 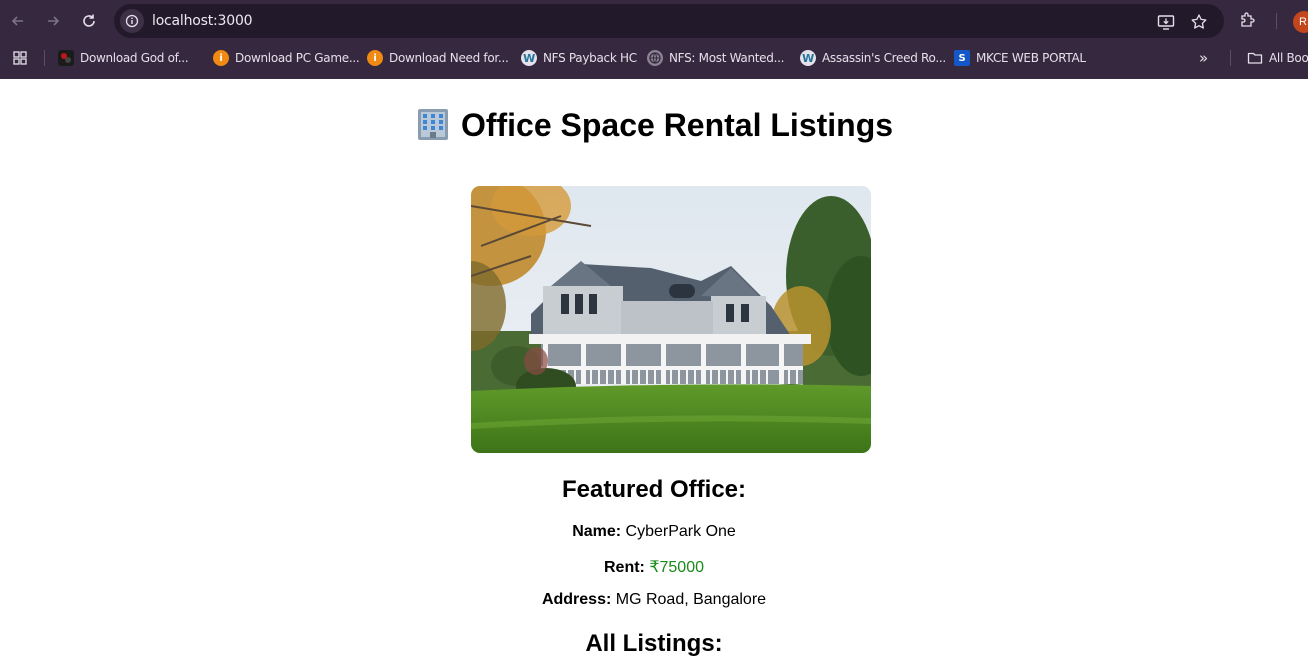 What do you see at coordinates (676, 567) in the screenshot?
I see `rent-value: ₹75000` at bounding box center [676, 567].